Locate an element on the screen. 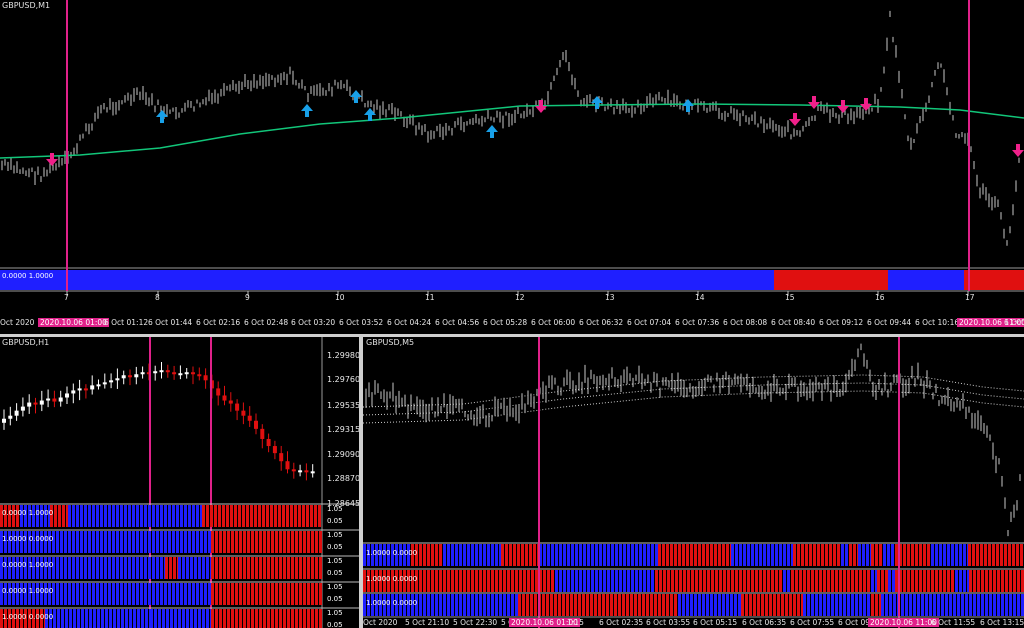 Image resolution: width=1024 pixels, height=628 pixels. h1-price-tick: 1.29090 is located at coordinates (343, 454).